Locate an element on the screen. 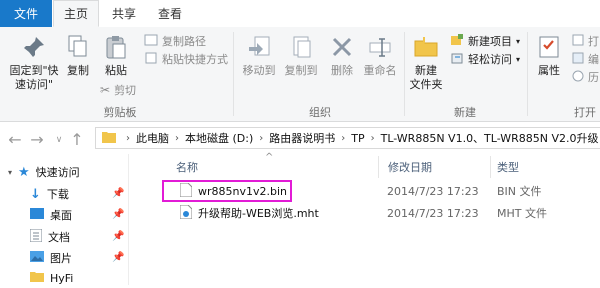 This screenshot has height=288, width=600. easy-access-icon is located at coordinates (457, 59).